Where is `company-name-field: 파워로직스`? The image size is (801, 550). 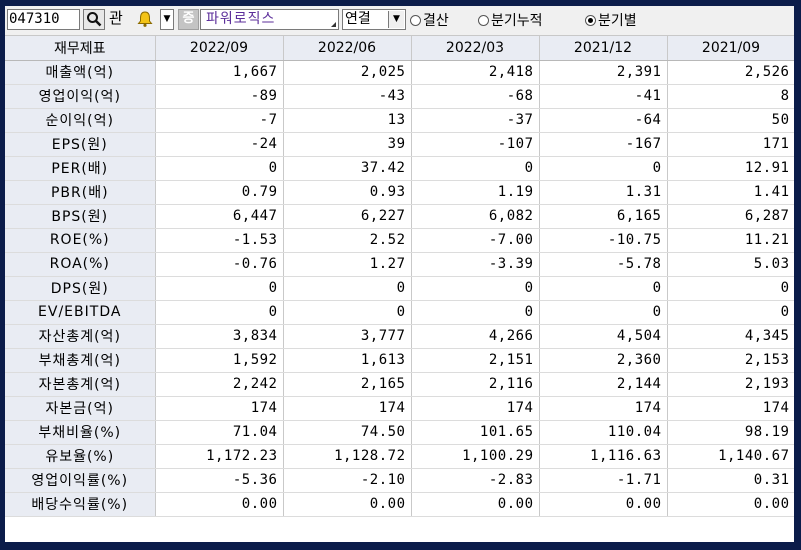 company-name-field: 파워로직스 is located at coordinates (269, 19).